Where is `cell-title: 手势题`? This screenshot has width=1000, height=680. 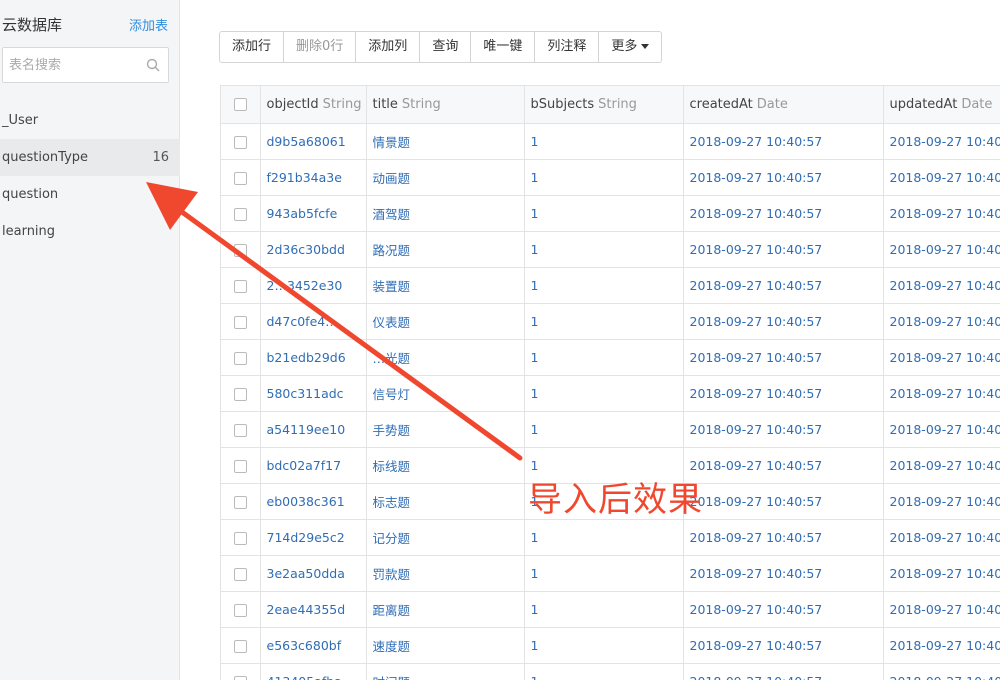
cell-title: 手势题 is located at coordinates (445, 429).